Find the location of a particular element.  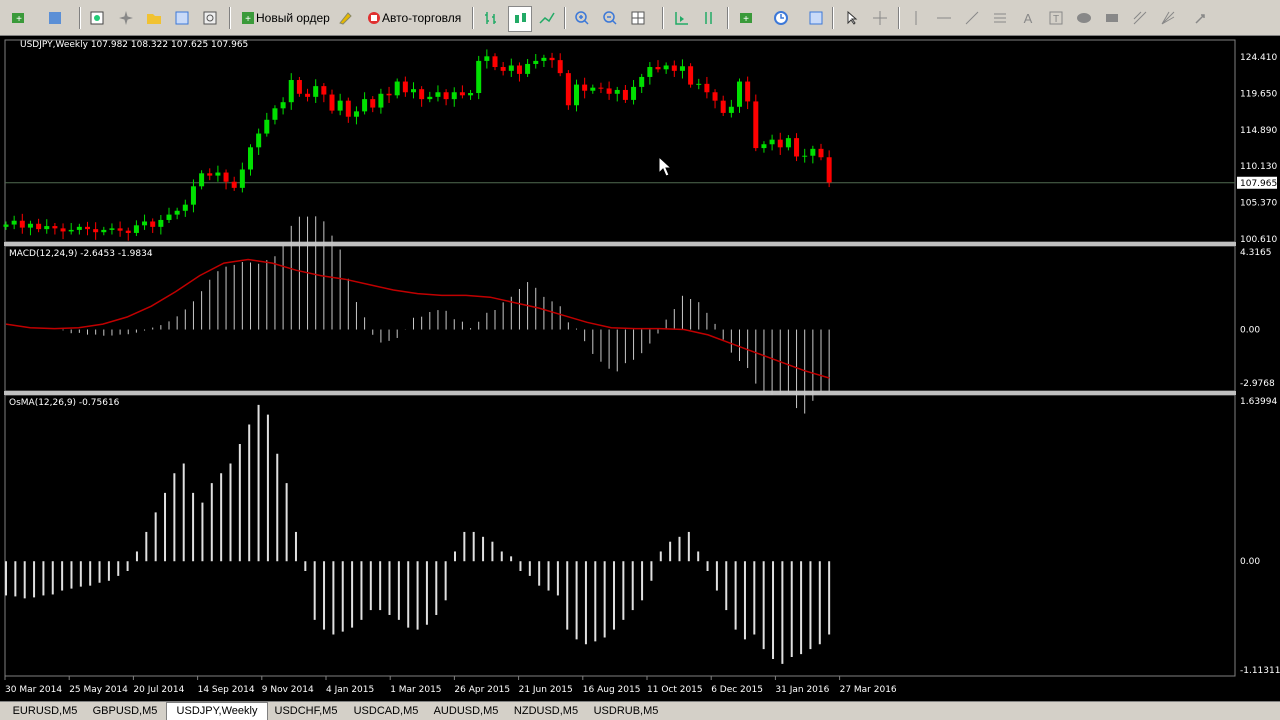

tester-icon is located at coordinates (210, 18).